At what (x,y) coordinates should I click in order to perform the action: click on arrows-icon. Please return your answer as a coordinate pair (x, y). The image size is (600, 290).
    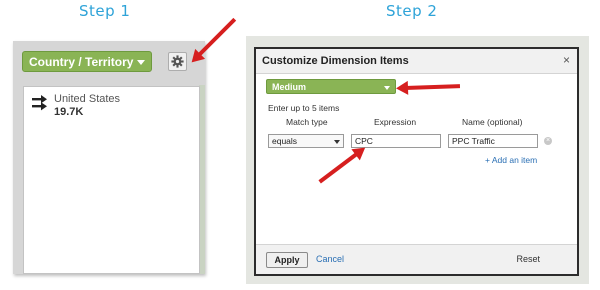
    Looking at the image, I should click on (39, 103).